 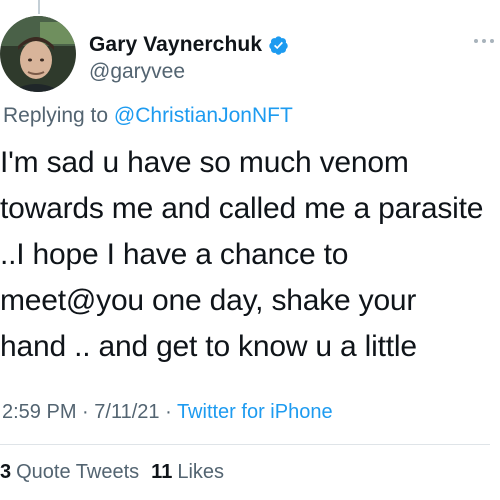 What do you see at coordinates (137, 72) in the screenshot?
I see `author-handle: @garyvee` at bounding box center [137, 72].